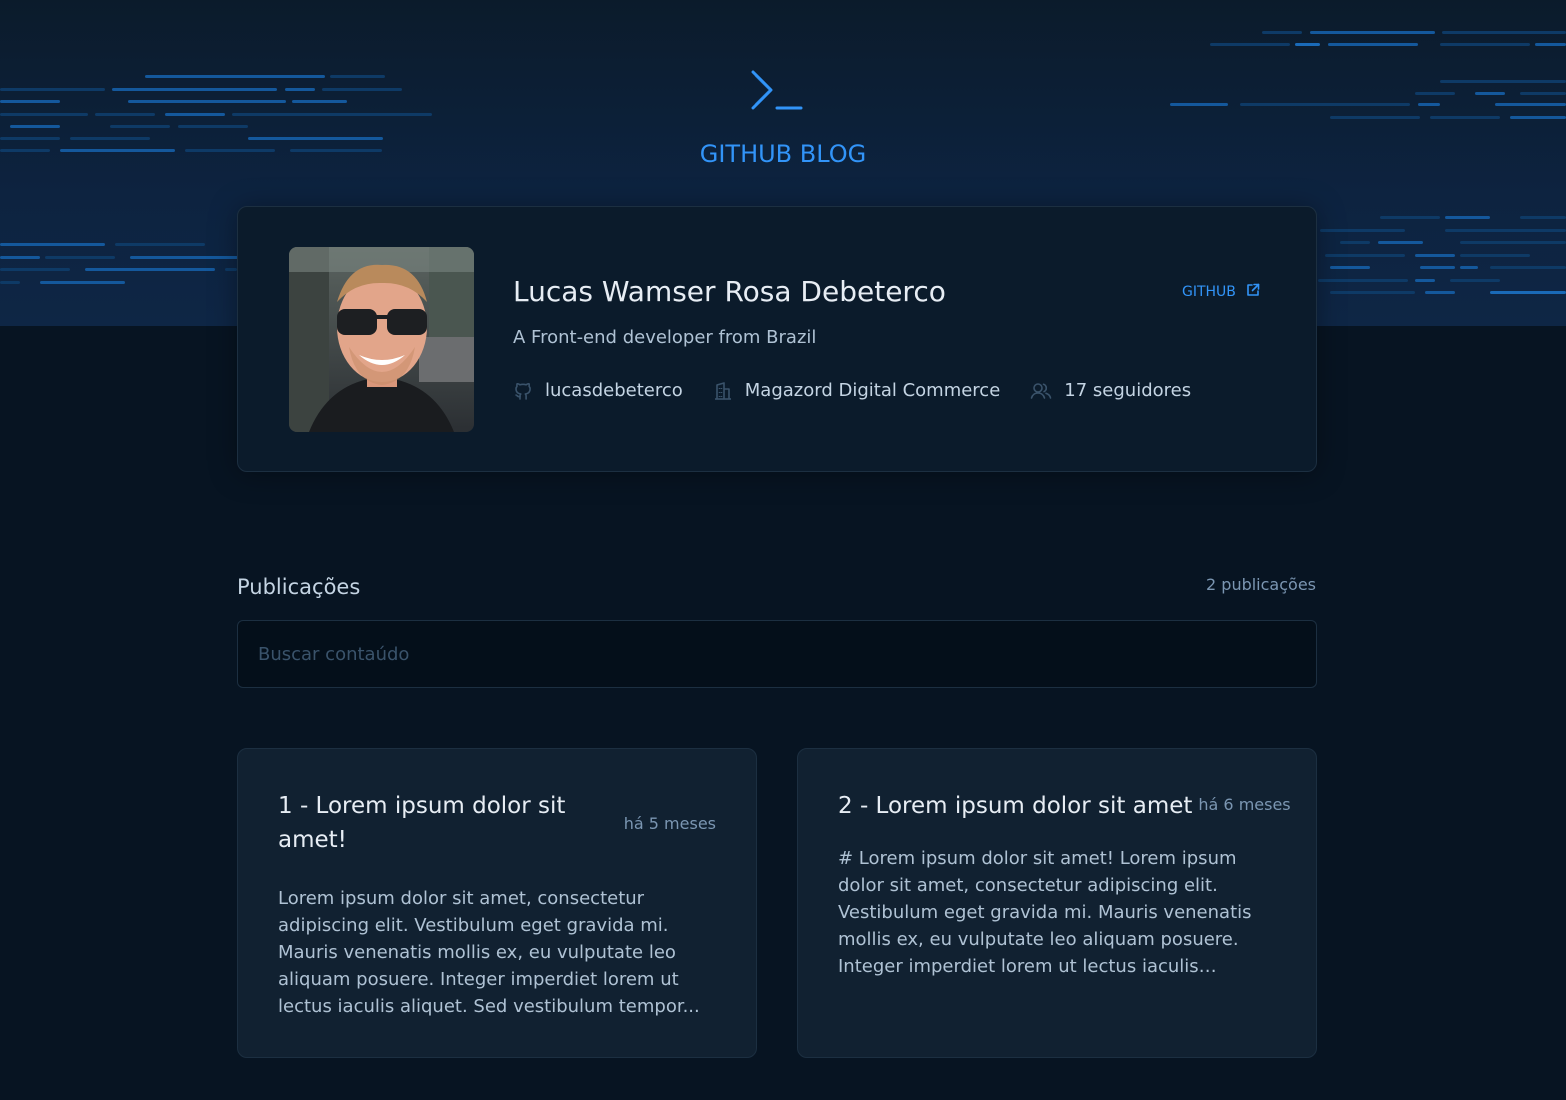 Image resolution: width=1566 pixels, height=1100 pixels. Describe the element at coordinates (381, 339) in the screenshot. I see `avatar` at that location.